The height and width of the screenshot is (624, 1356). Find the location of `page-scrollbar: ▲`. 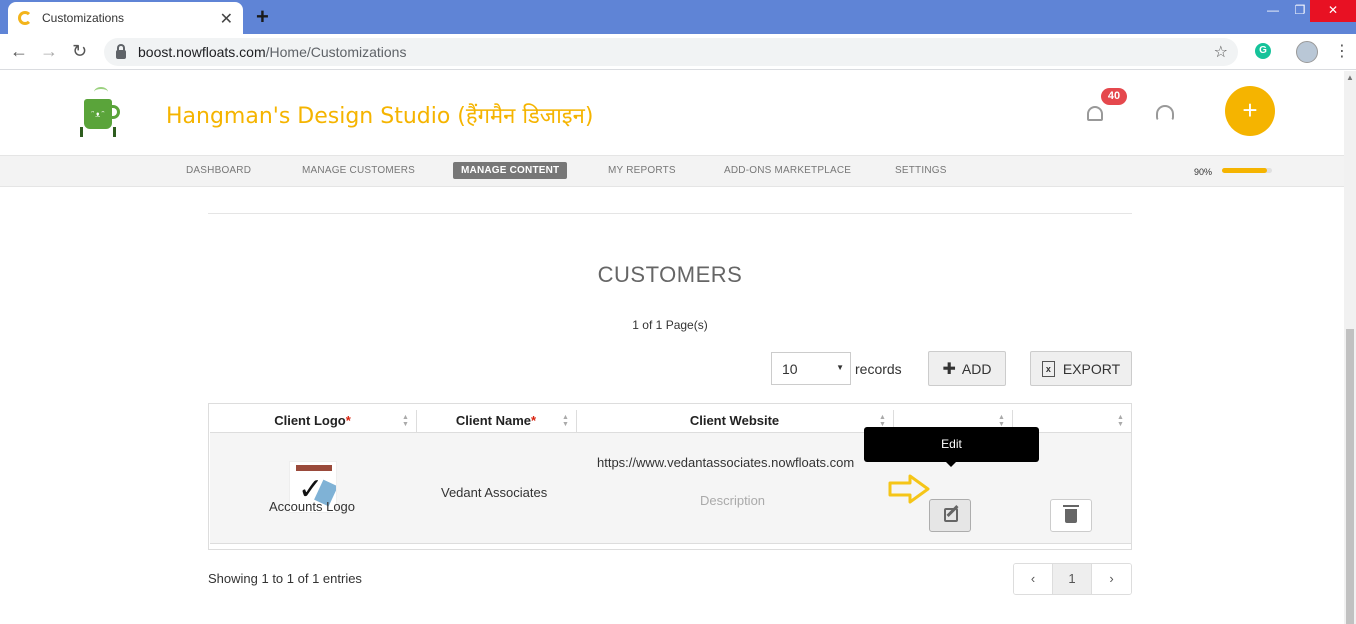

page-scrollbar: ▲ is located at coordinates (1350, 347).